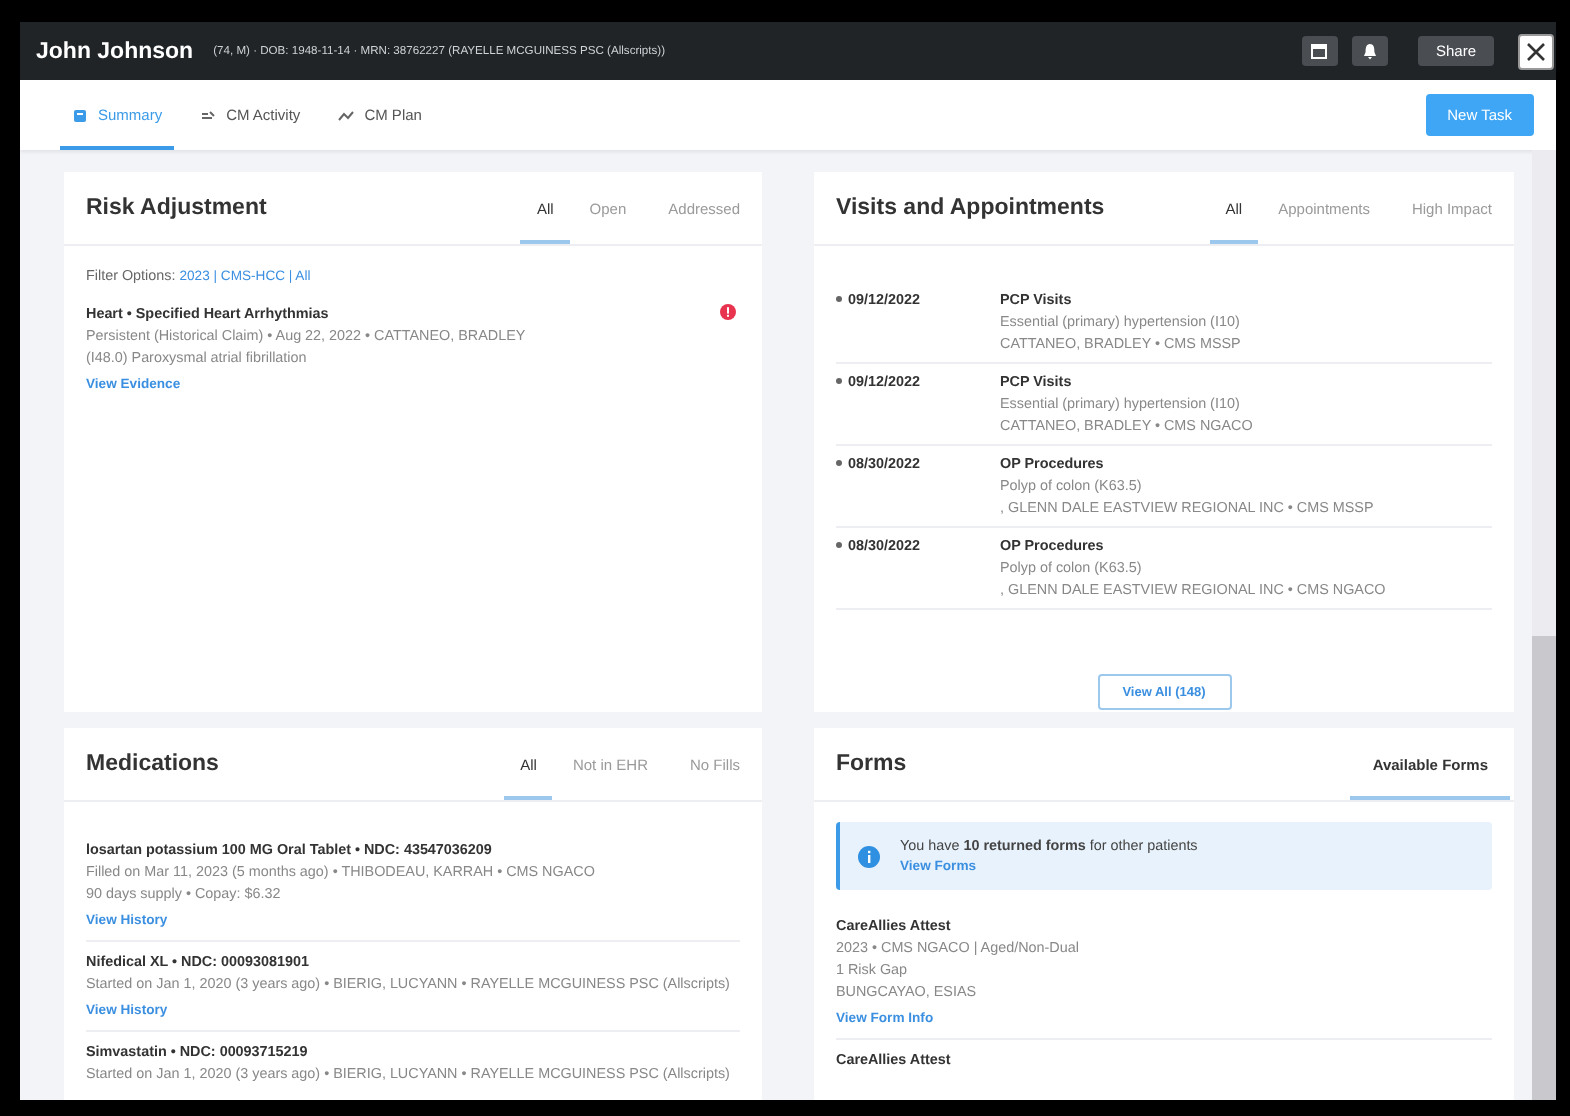 The width and height of the screenshot is (1570, 1116). Describe the element at coordinates (152, 764) in the screenshot. I see `card-title: Medications` at that location.